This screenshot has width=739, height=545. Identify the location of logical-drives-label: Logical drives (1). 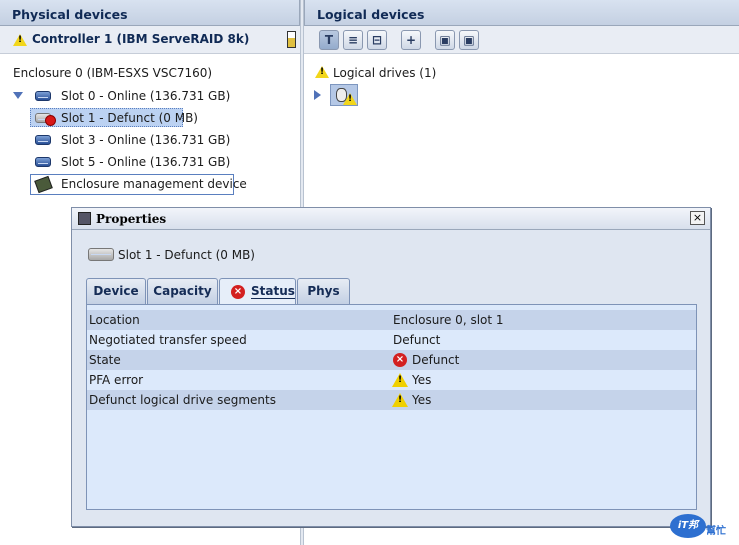
(384, 73).